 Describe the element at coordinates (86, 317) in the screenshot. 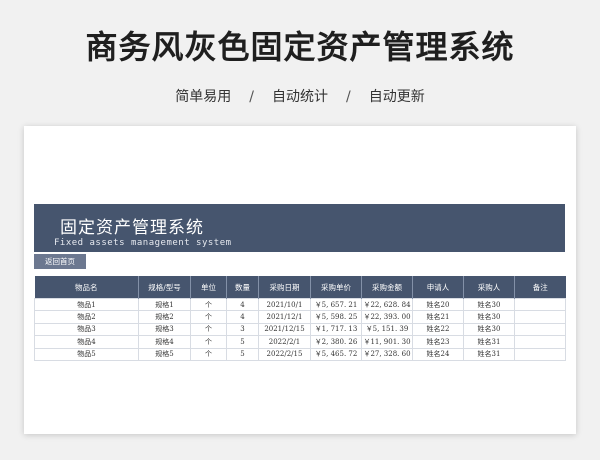

I see `table-cell: 物品2` at that location.